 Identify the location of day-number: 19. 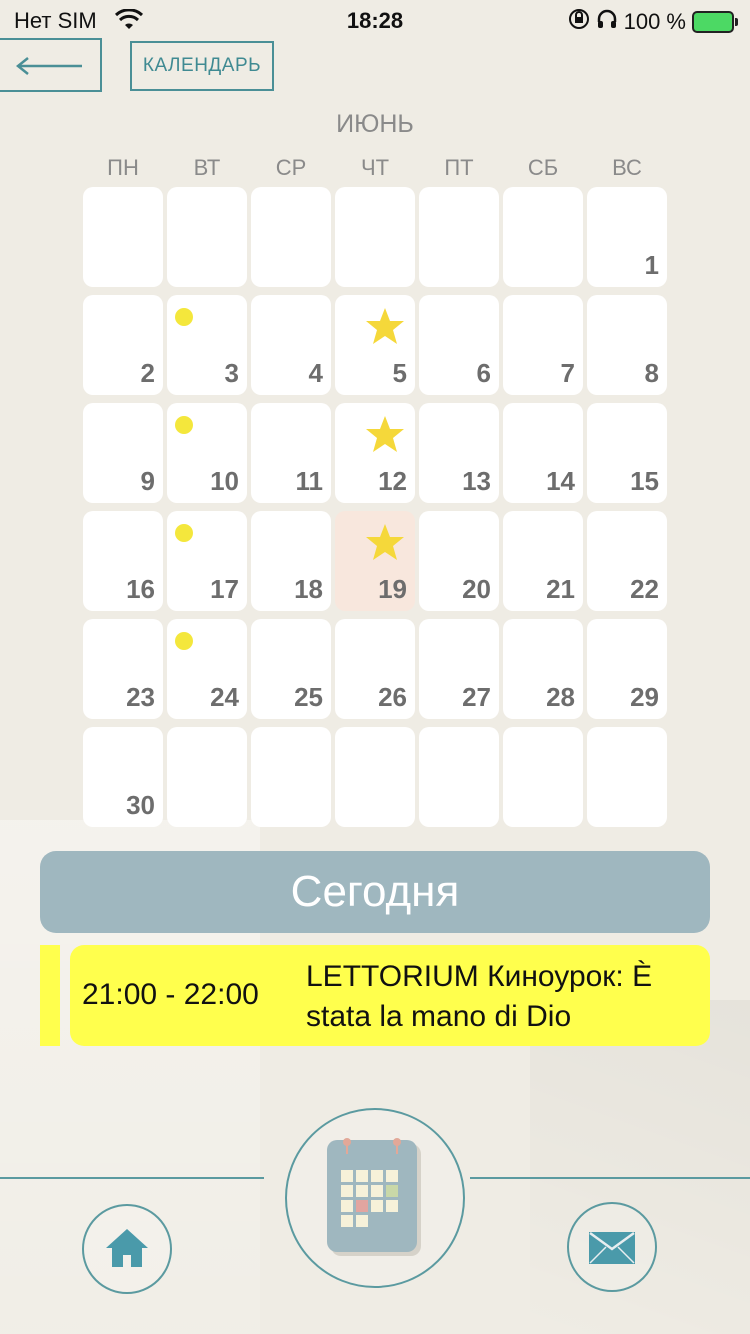
(392, 589).